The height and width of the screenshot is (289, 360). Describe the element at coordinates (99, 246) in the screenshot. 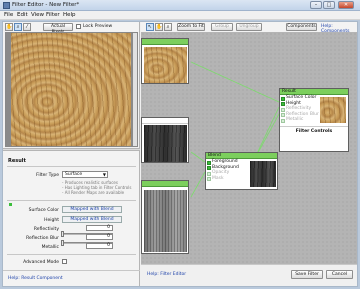

I see `metallic-input: 0` at that location.